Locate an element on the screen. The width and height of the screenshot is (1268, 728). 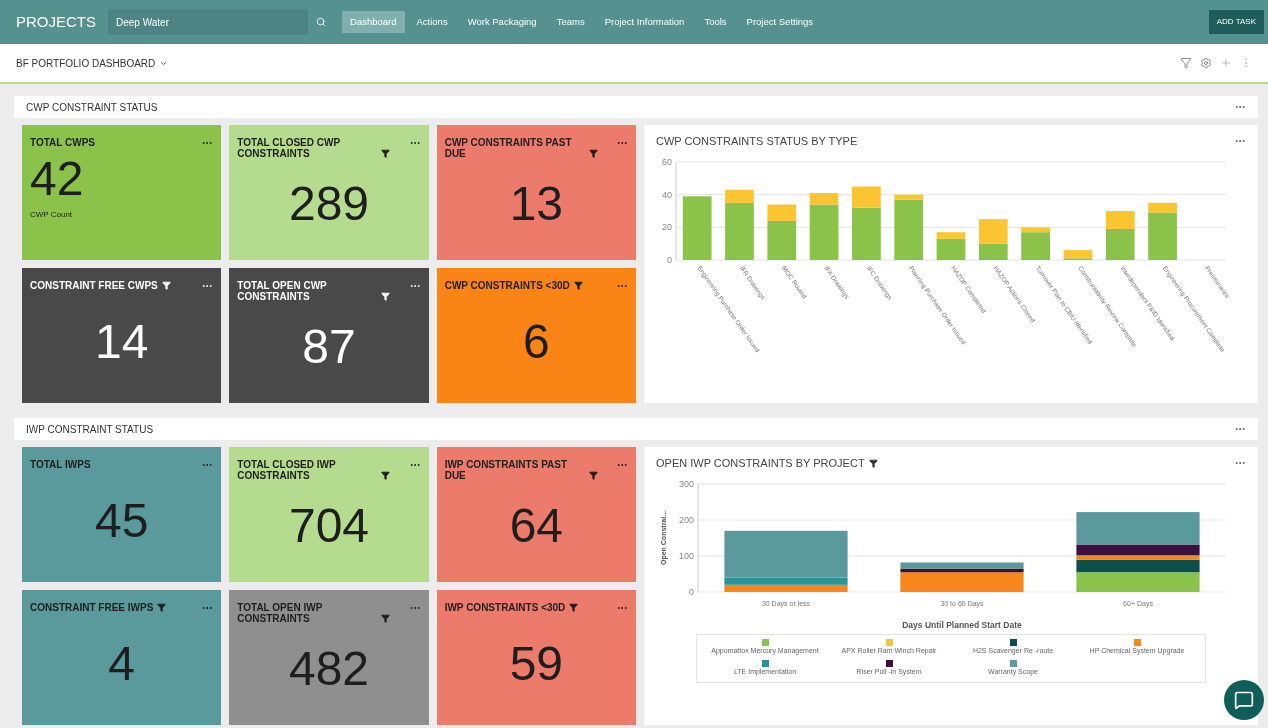
tile-title: IWP CONSTRAINTS PAST DUE is located at coordinates (506, 470).